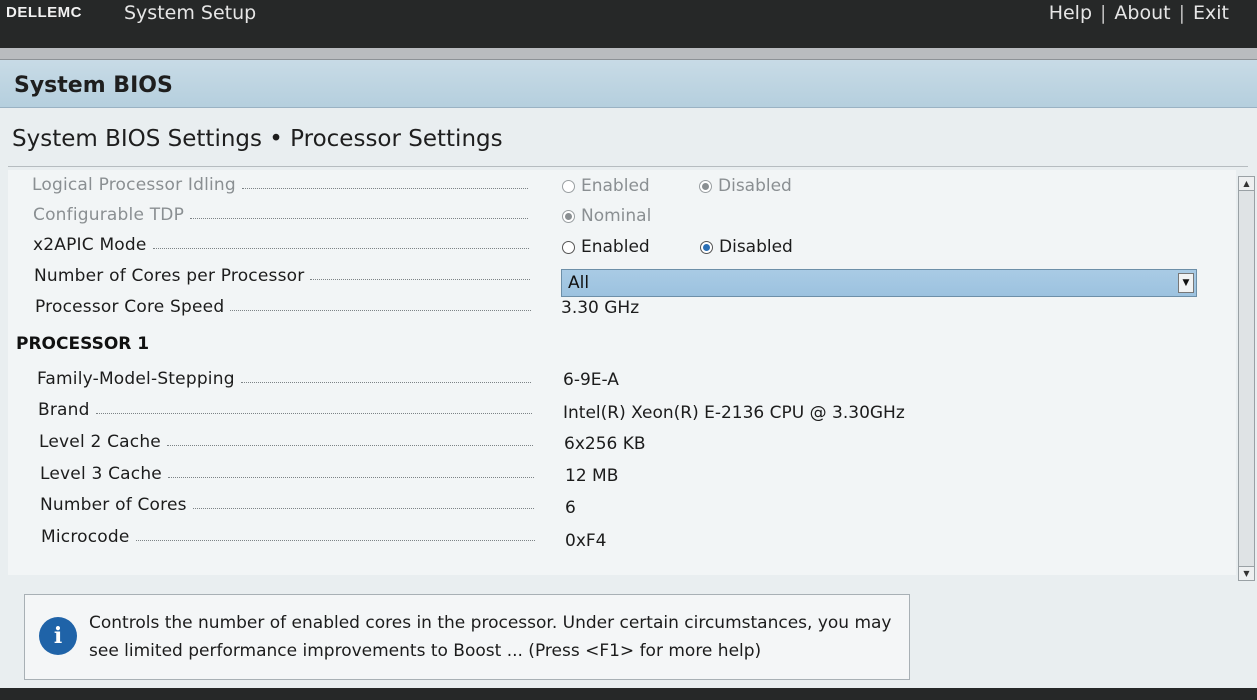 This screenshot has width=1257, height=700. What do you see at coordinates (628, 84) in the screenshot?
I see `section-banner: System BIOS` at bounding box center [628, 84].